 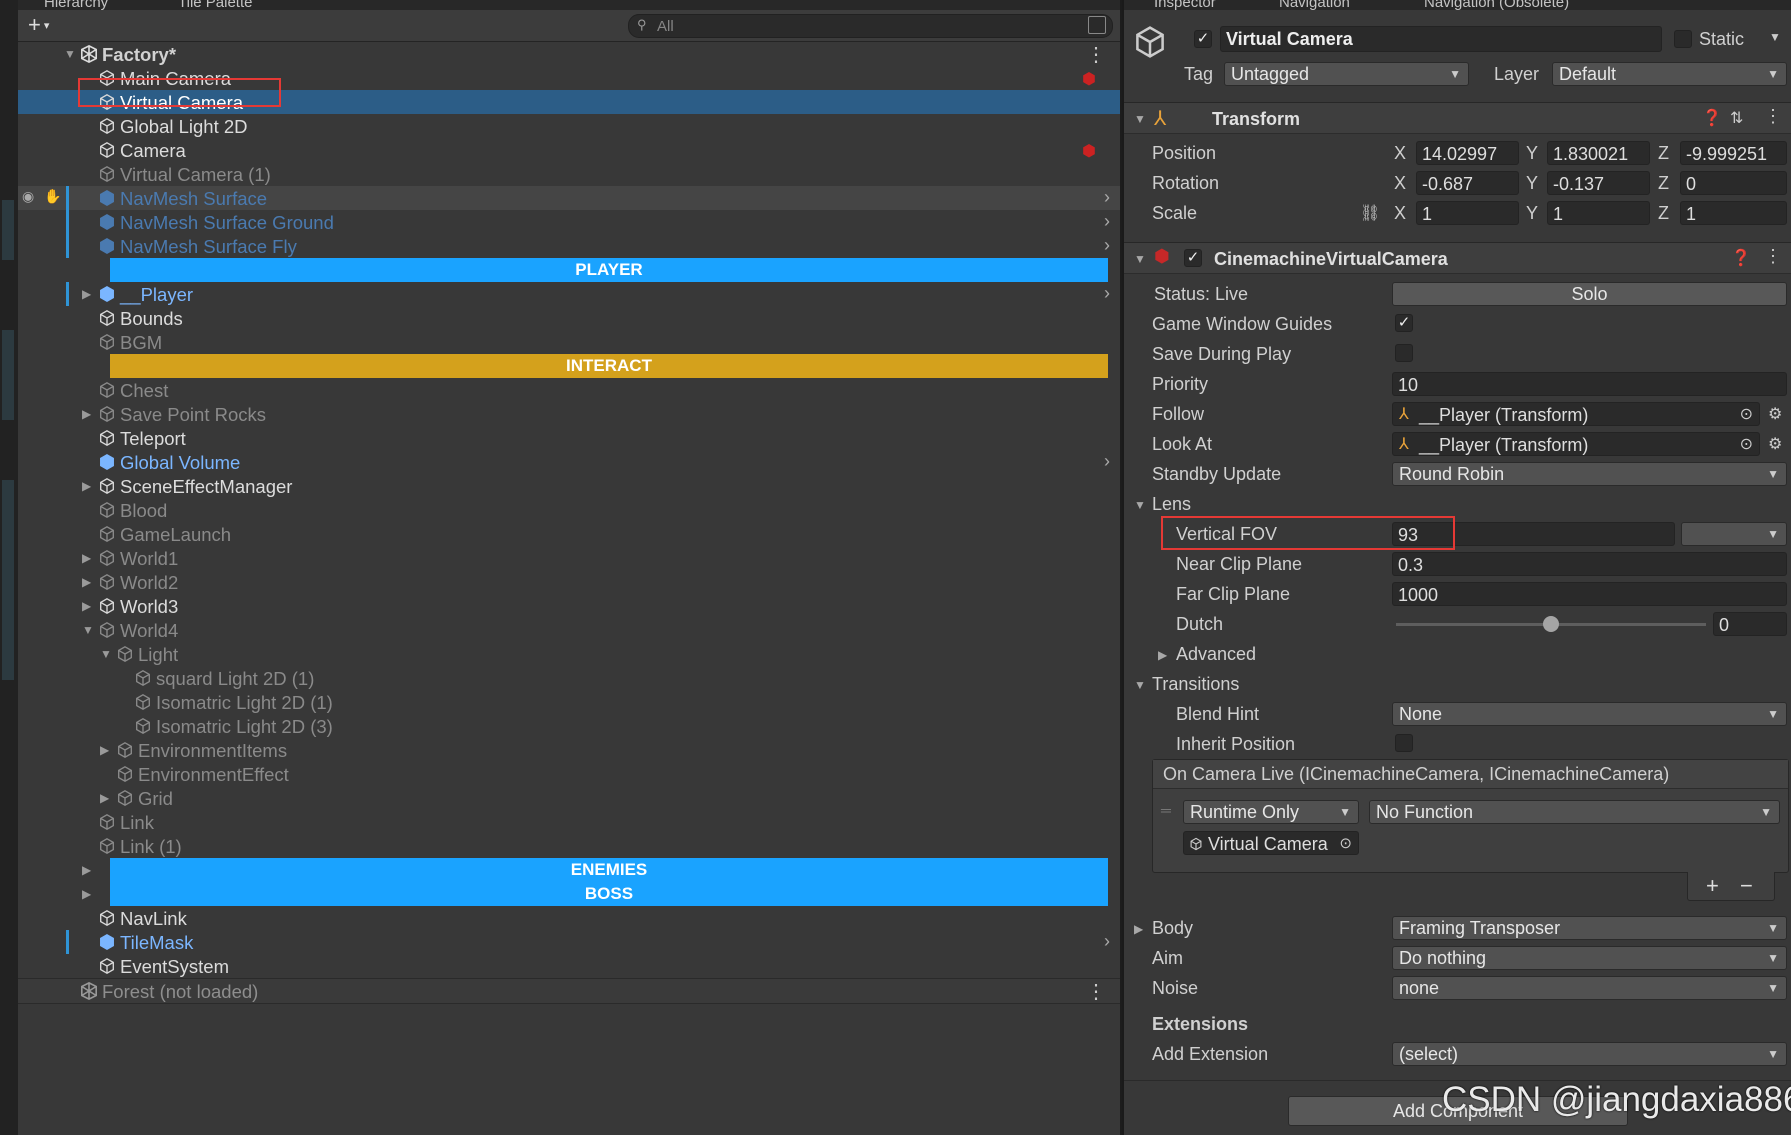 I want to click on position-y-field: 1.830021, so click(x=1598, y=153).